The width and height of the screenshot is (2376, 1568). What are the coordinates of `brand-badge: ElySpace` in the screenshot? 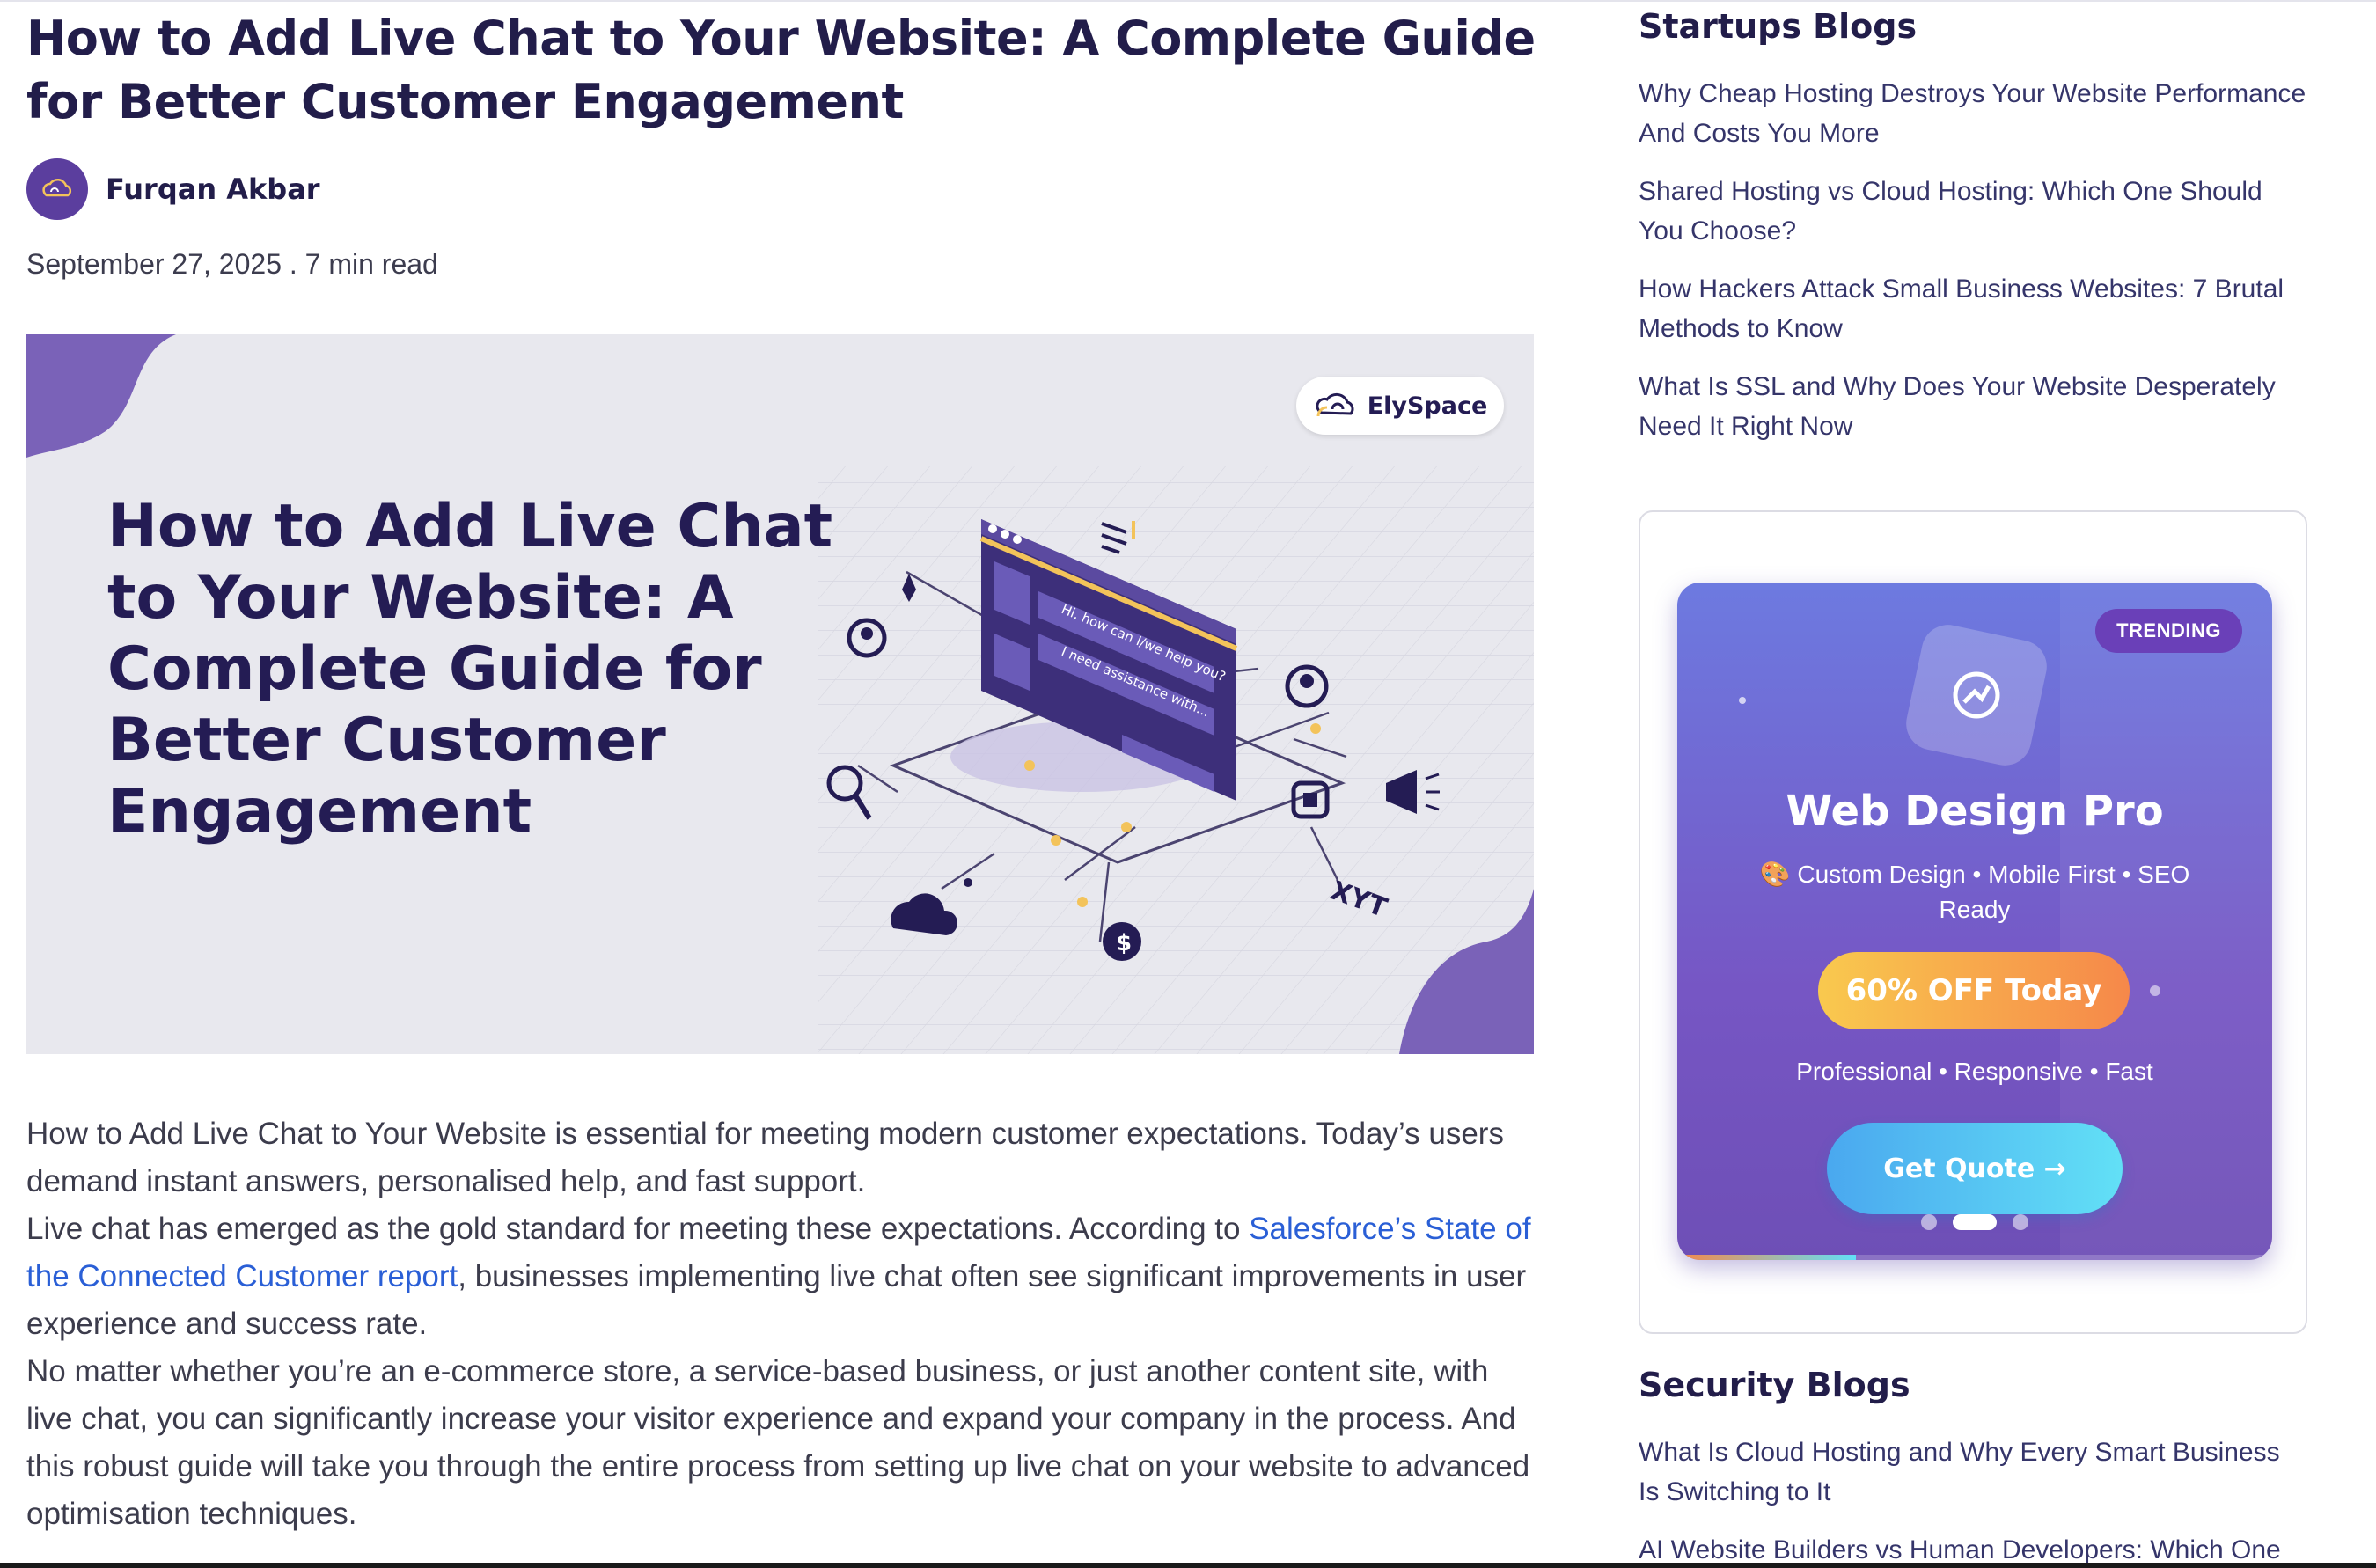 It's located at (1400, 406).